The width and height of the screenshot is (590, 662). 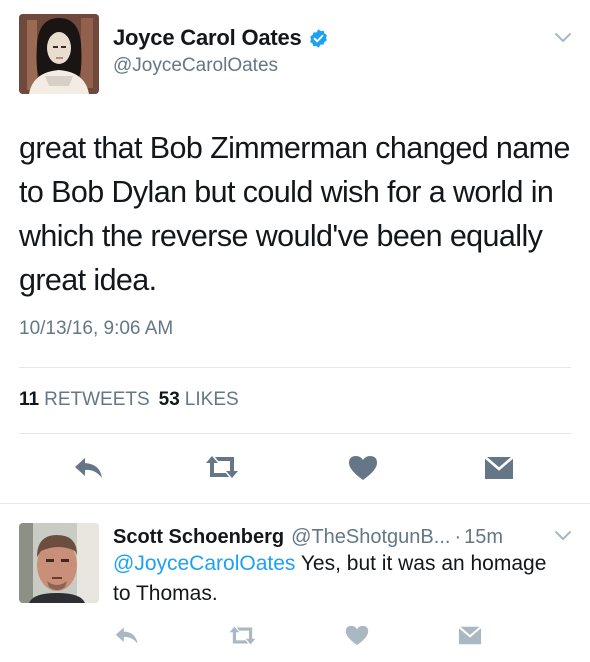 I want to click on reply-like-heart-icon, so click(x=357, y=635).